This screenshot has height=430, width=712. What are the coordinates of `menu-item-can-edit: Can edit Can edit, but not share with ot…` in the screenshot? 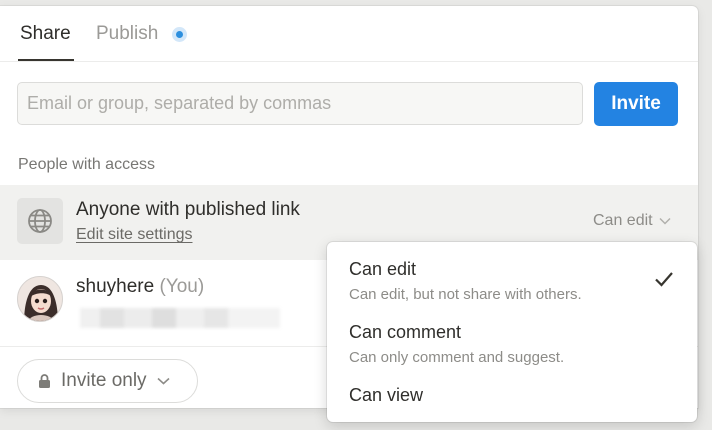 It's located at (512, 273).